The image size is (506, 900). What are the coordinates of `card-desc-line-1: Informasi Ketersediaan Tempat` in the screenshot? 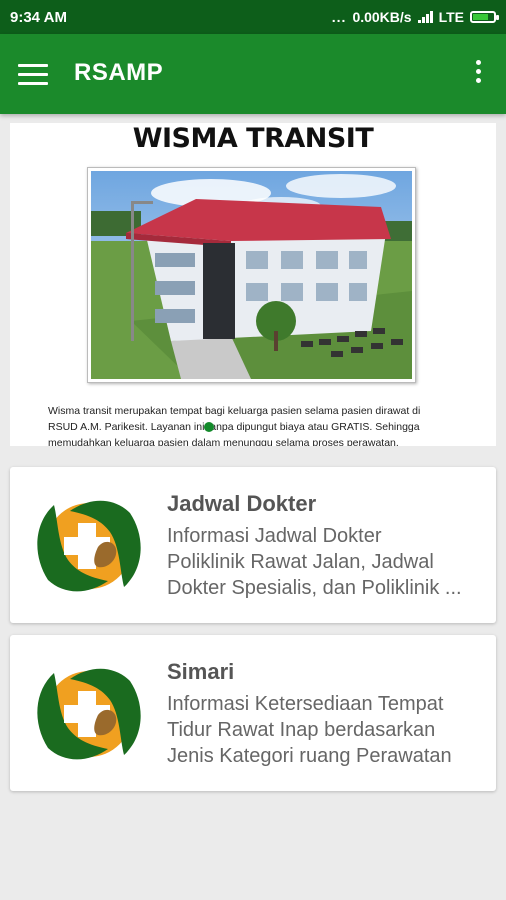 It's located at (305, 704).